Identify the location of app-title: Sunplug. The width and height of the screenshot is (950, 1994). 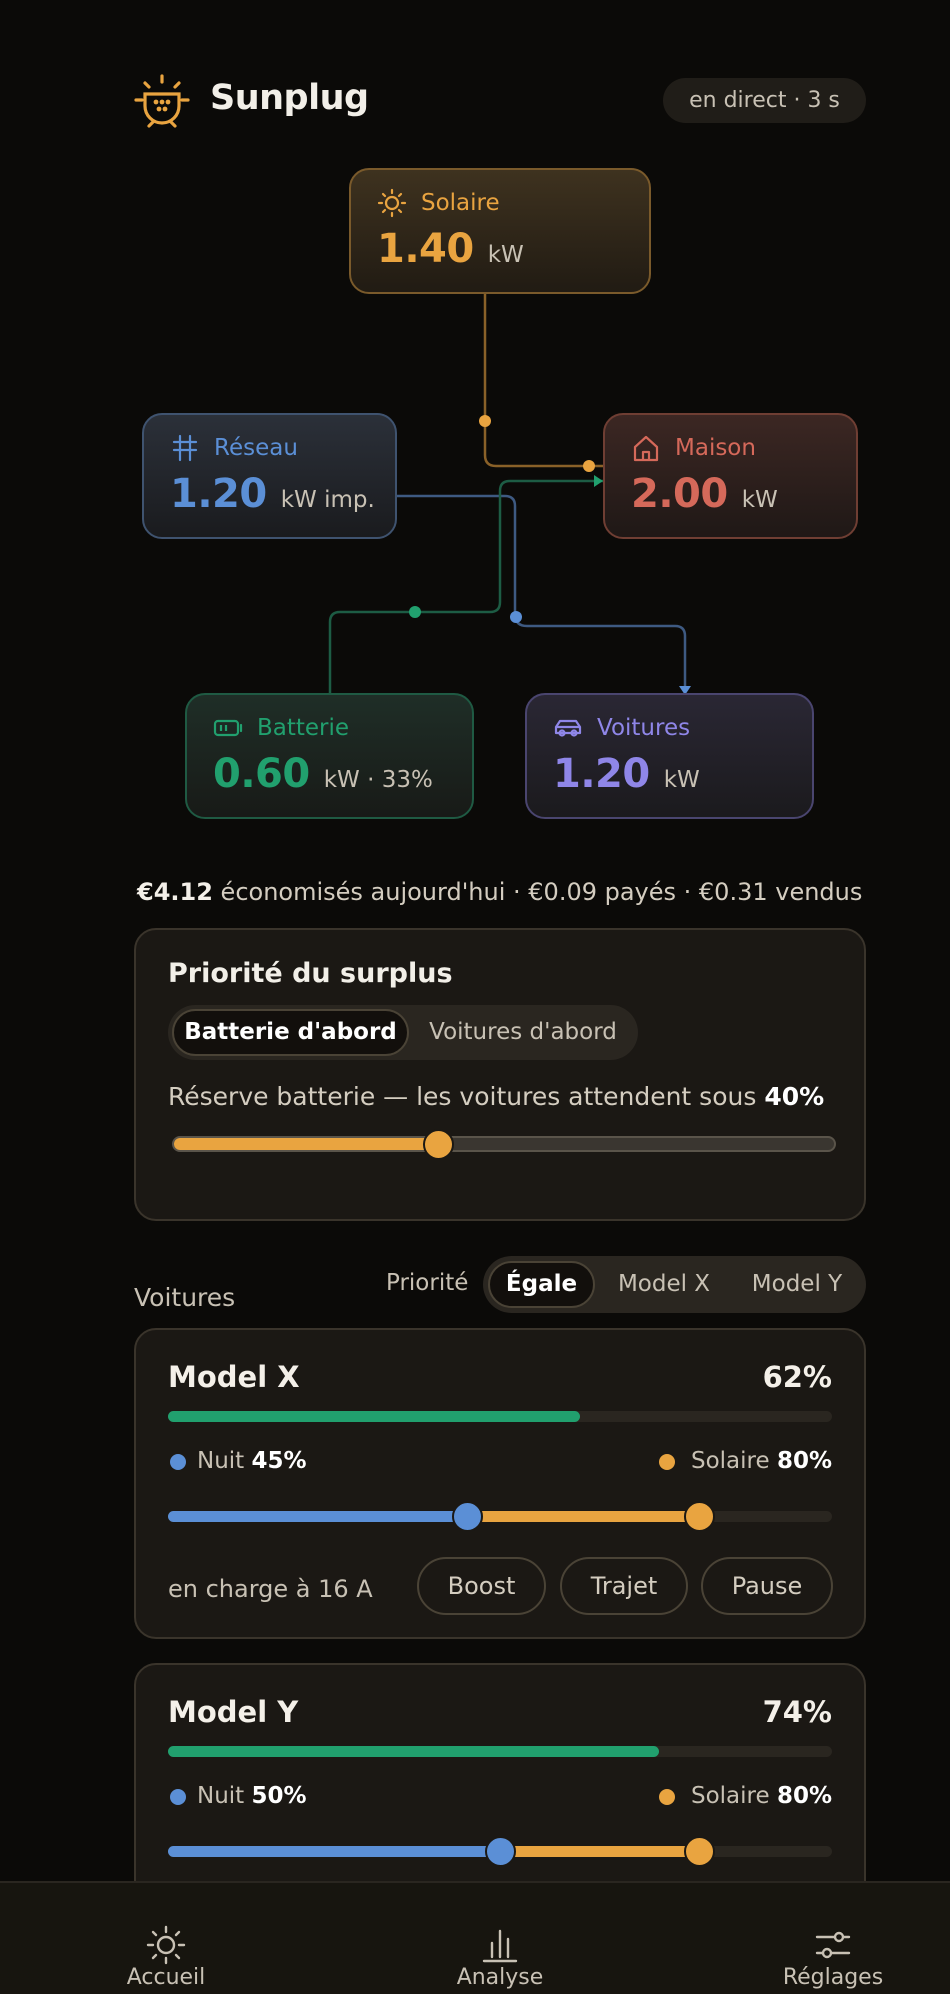
(289, 98).